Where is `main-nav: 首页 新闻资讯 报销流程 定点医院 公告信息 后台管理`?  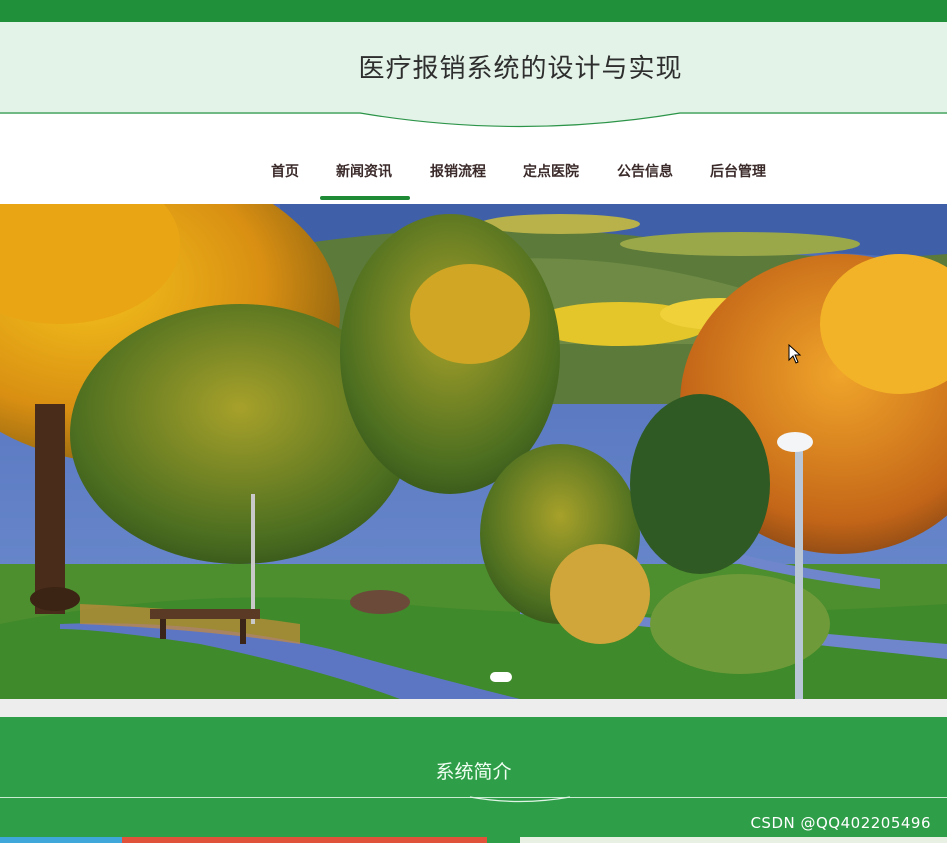
main-nav: 首页 新闻资讯 报销流程 定点医院 公告信息 后台管理 is located at coordinates (473, 173).